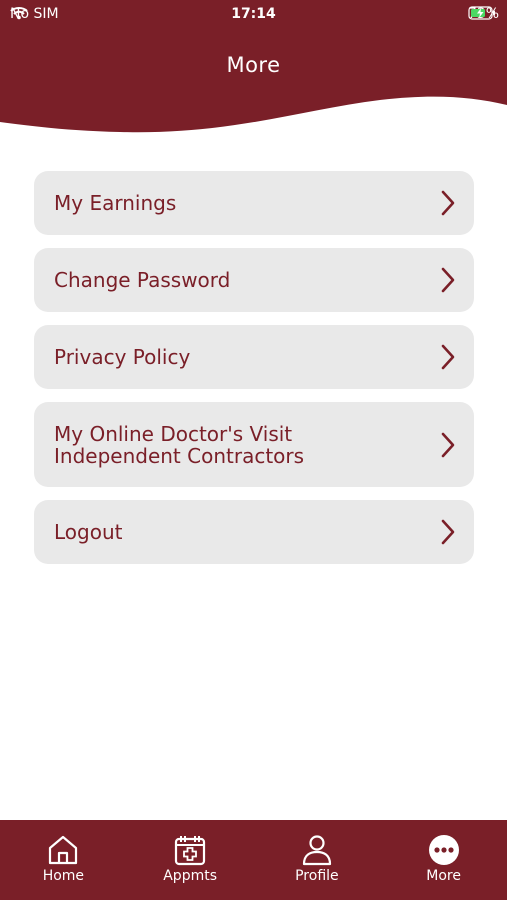  I want to click on more-dots-icon, so click(443, 850).